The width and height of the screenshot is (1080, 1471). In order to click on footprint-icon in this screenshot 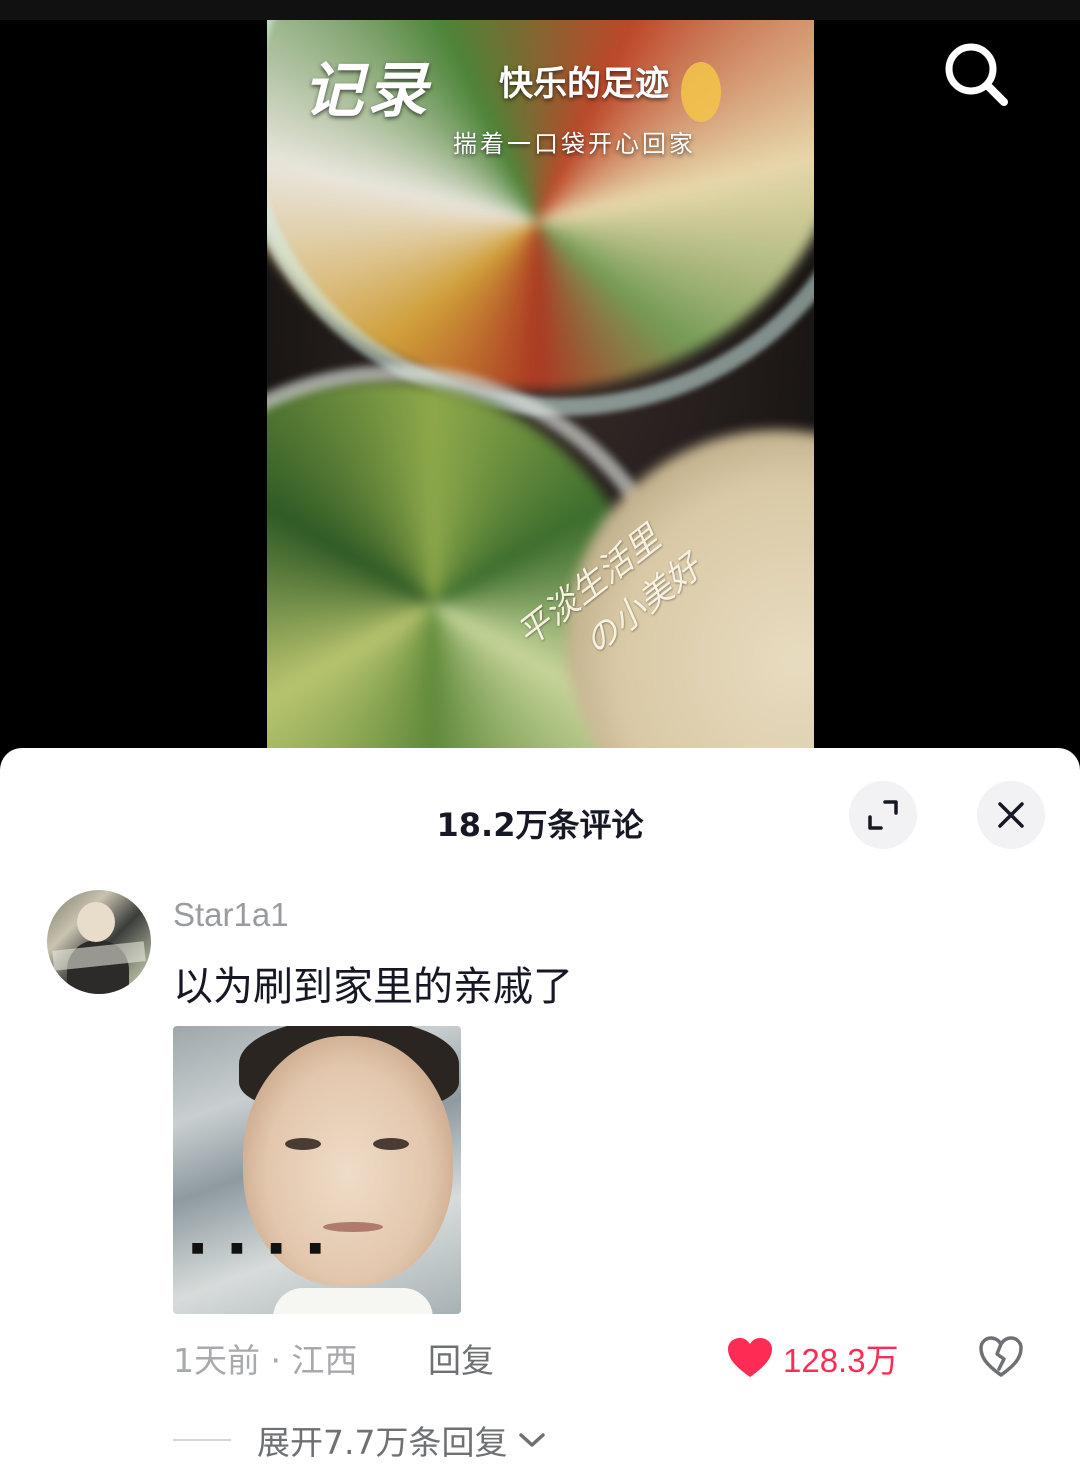, I will do `click(701, 92)`.